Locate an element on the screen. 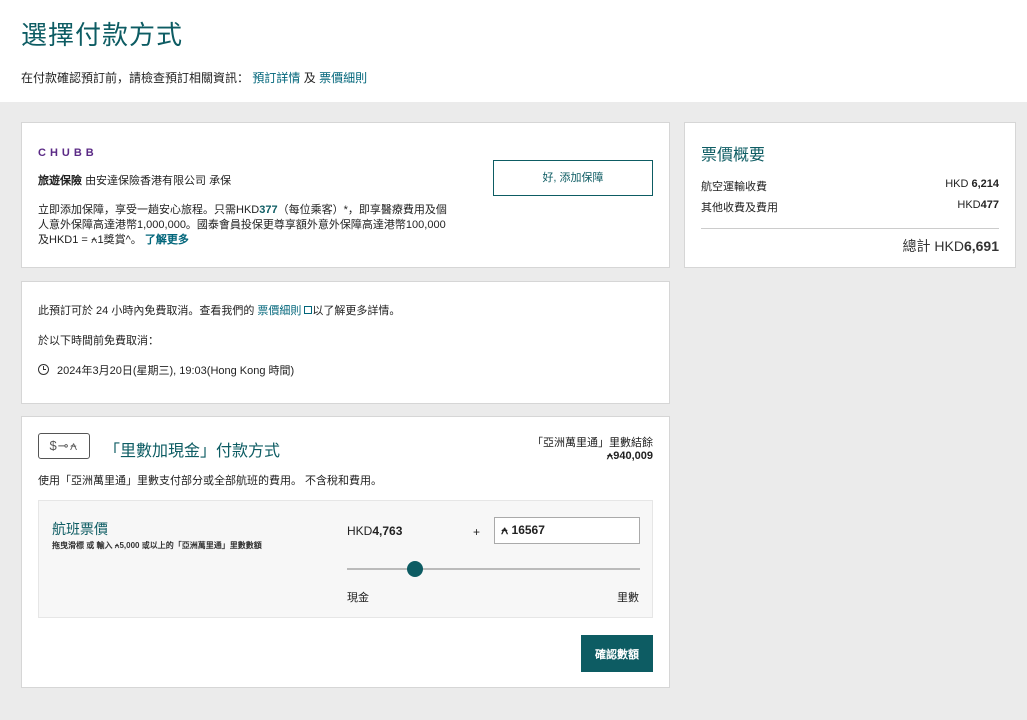 This screenshot has height=720, width=1027. cancellation-fare-rules-link: 票價細則 is located at coordinates (285, 311).